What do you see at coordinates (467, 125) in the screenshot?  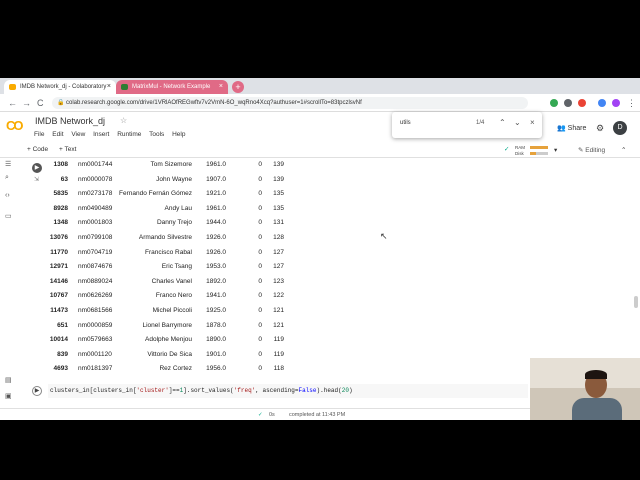 I see `find-bar: utils 1/4 ⌃ ⌄ ×` at bounding box center [467, 125].